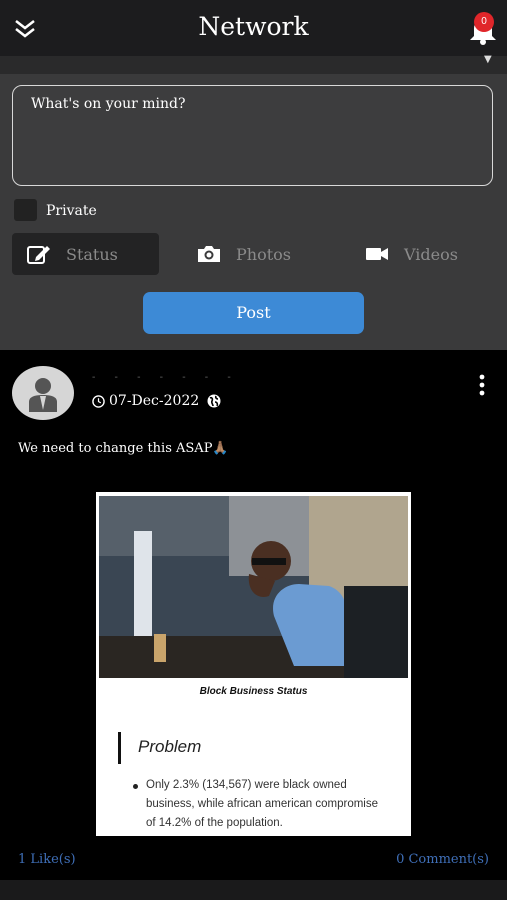  What do you see at coordinates (252, 135) in the screenshot?
I see `status-input: What's on your mind?` at bounding box center [252, 135].